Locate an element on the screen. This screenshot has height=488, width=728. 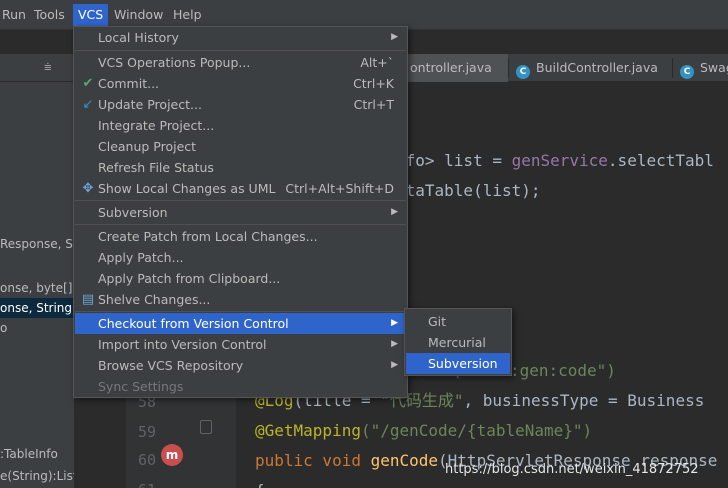
menu-item-vcs-operations-popup: VCS Operations Popup... Alt+` is located at coordinates (240, 62).